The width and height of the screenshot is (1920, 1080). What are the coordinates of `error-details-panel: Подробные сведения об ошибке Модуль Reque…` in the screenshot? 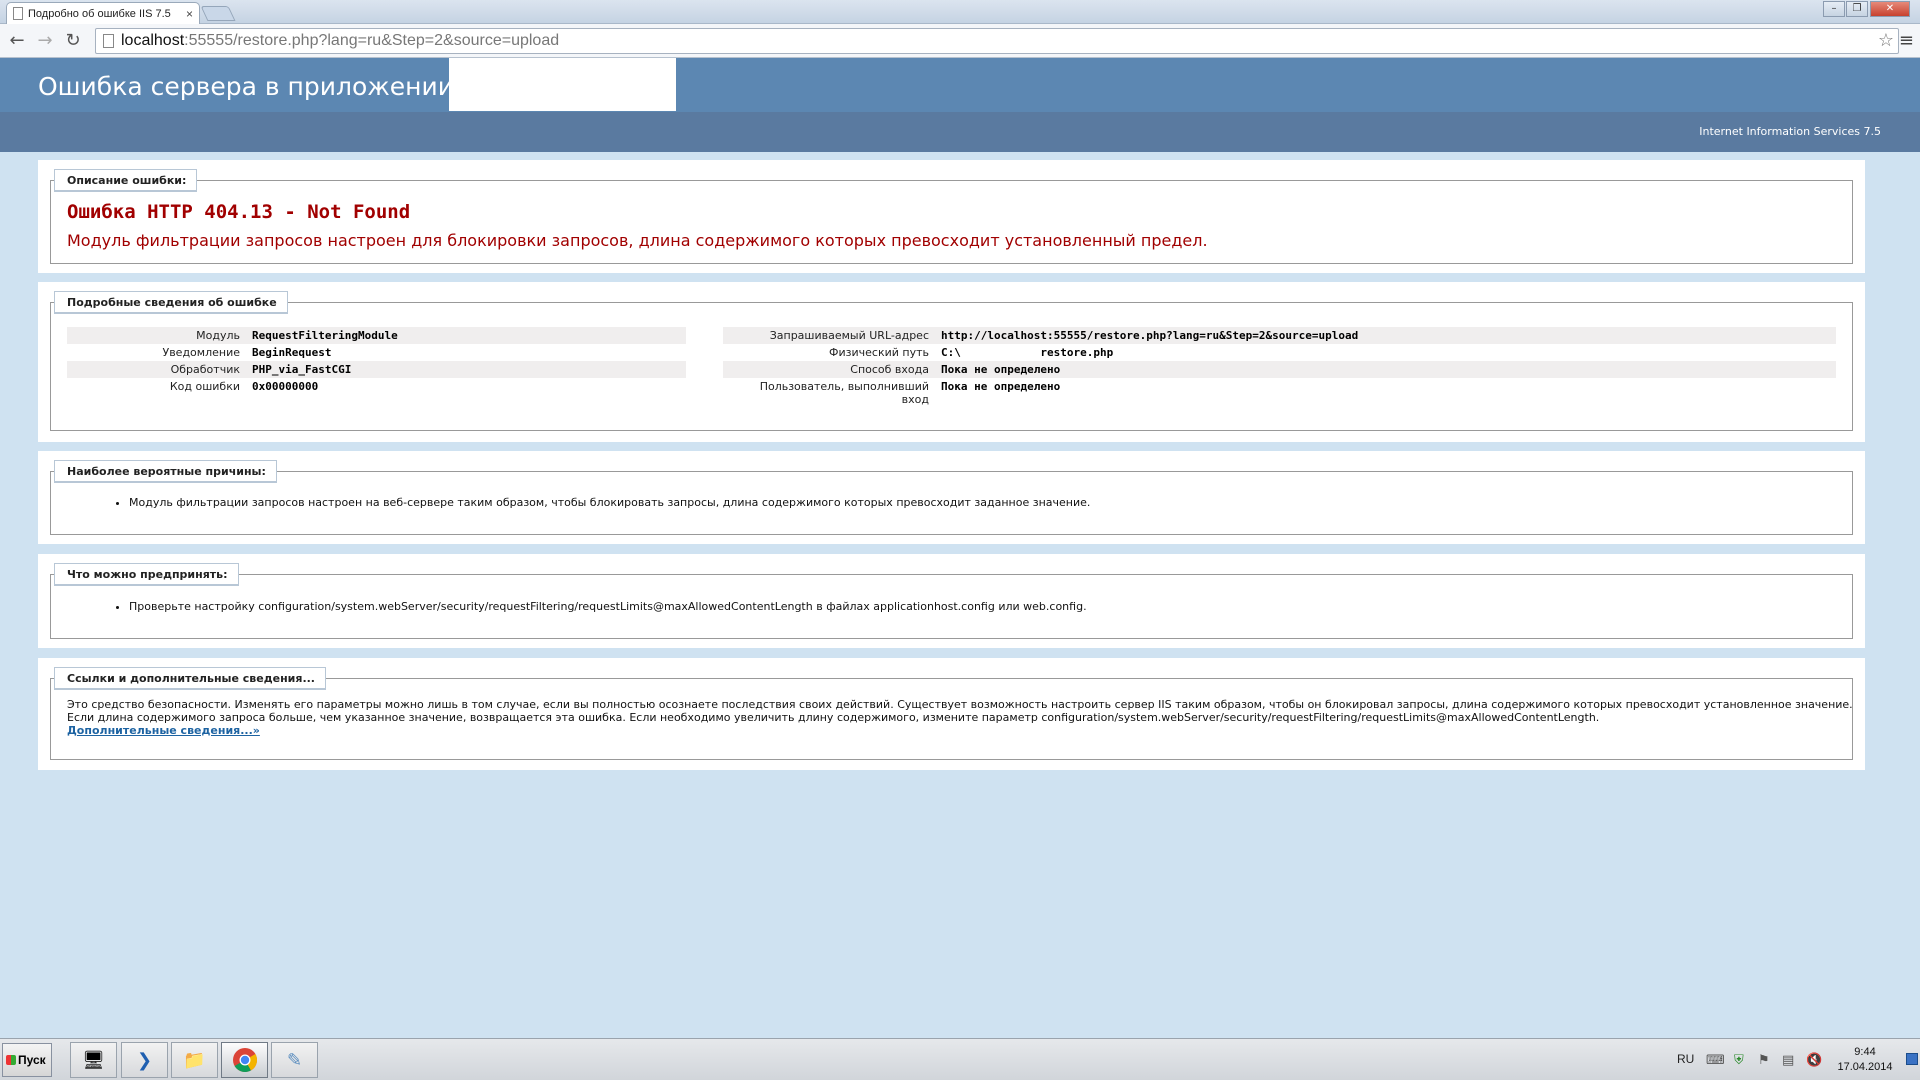 It's located at (951, 362).